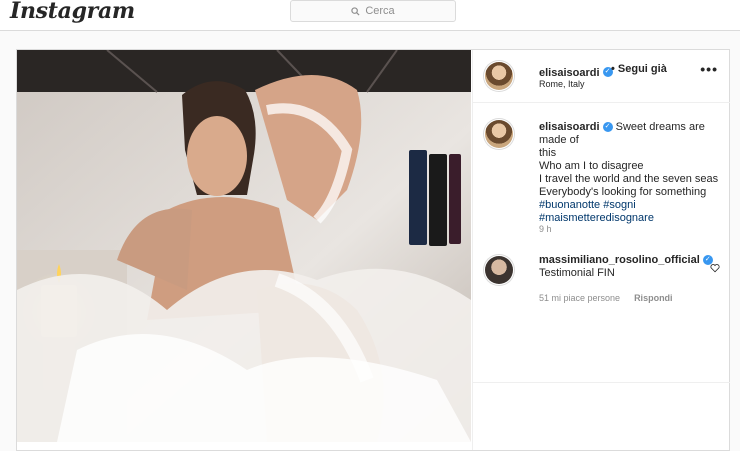  Describe the element at coordinates (548, 153) in the screenshot. I see `caption-line: this` at that location.